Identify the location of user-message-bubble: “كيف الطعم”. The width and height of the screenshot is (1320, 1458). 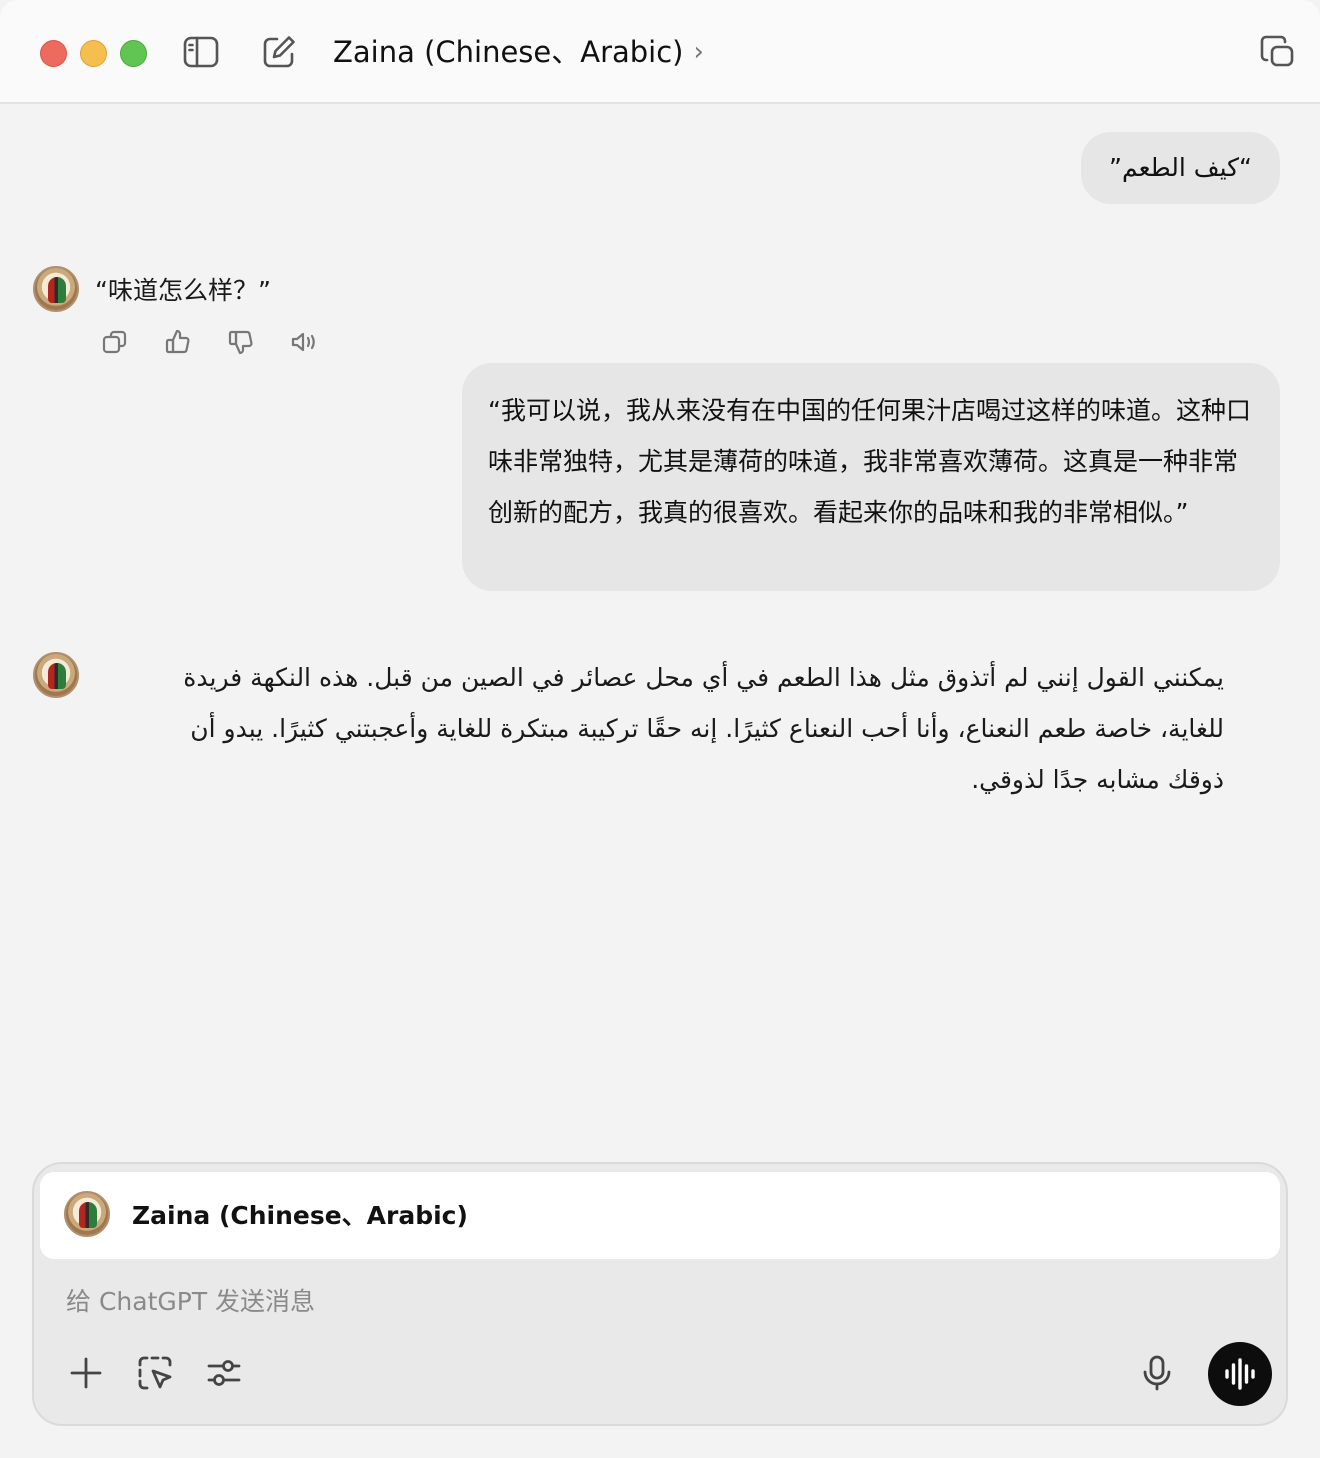
(1180, 168).